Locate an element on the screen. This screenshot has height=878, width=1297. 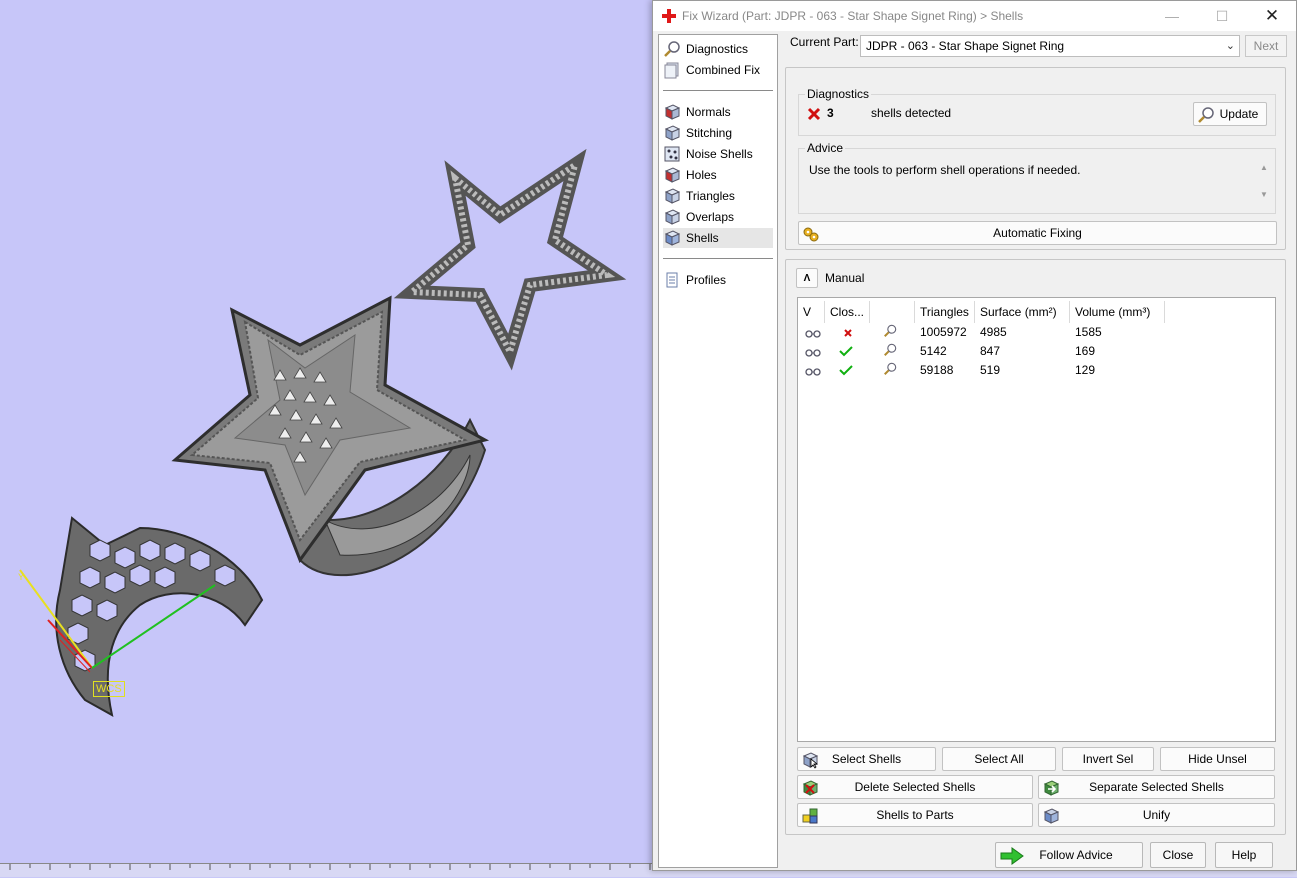
unify-cube-icon is located at coordinates (1051, 816).